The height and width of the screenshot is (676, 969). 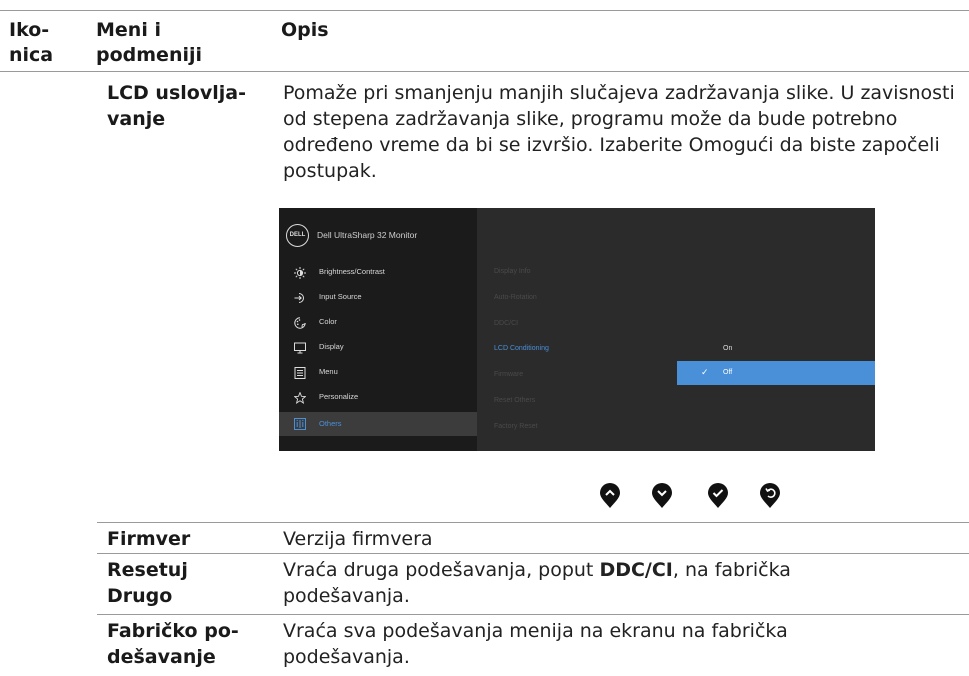 What do you see at coordinates (352, 271) in the screenshot?
I see `osd-menu-label: Brightness/Contrast` at bounding box center [352, 271].